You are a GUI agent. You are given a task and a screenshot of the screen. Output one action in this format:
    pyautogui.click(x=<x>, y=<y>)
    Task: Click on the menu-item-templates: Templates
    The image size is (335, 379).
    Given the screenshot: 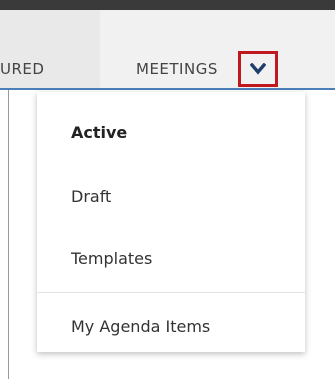 What is the action you would take?
    pyautogui.click(x=111, y=258)
    